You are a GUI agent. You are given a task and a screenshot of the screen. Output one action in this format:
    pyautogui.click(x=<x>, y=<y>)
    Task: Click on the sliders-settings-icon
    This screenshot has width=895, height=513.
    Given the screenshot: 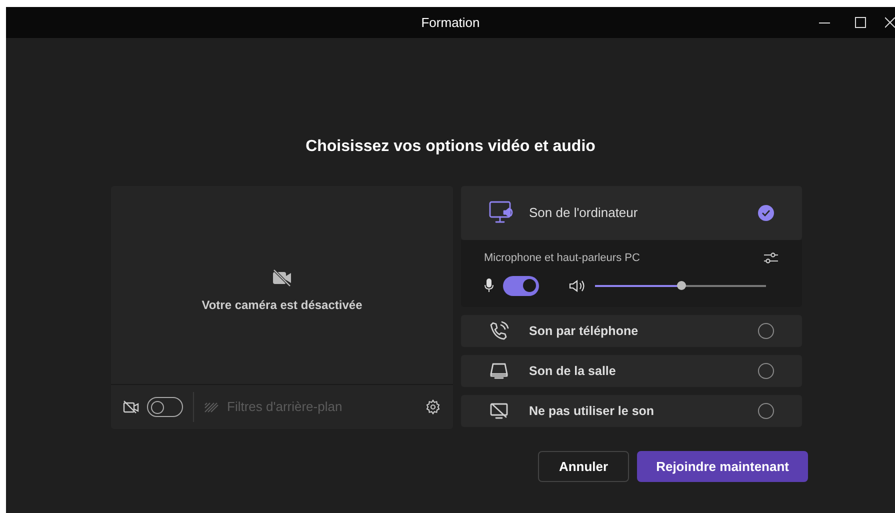 What is the action you would take?
    pyautogui.click(x=771, y=258)
    